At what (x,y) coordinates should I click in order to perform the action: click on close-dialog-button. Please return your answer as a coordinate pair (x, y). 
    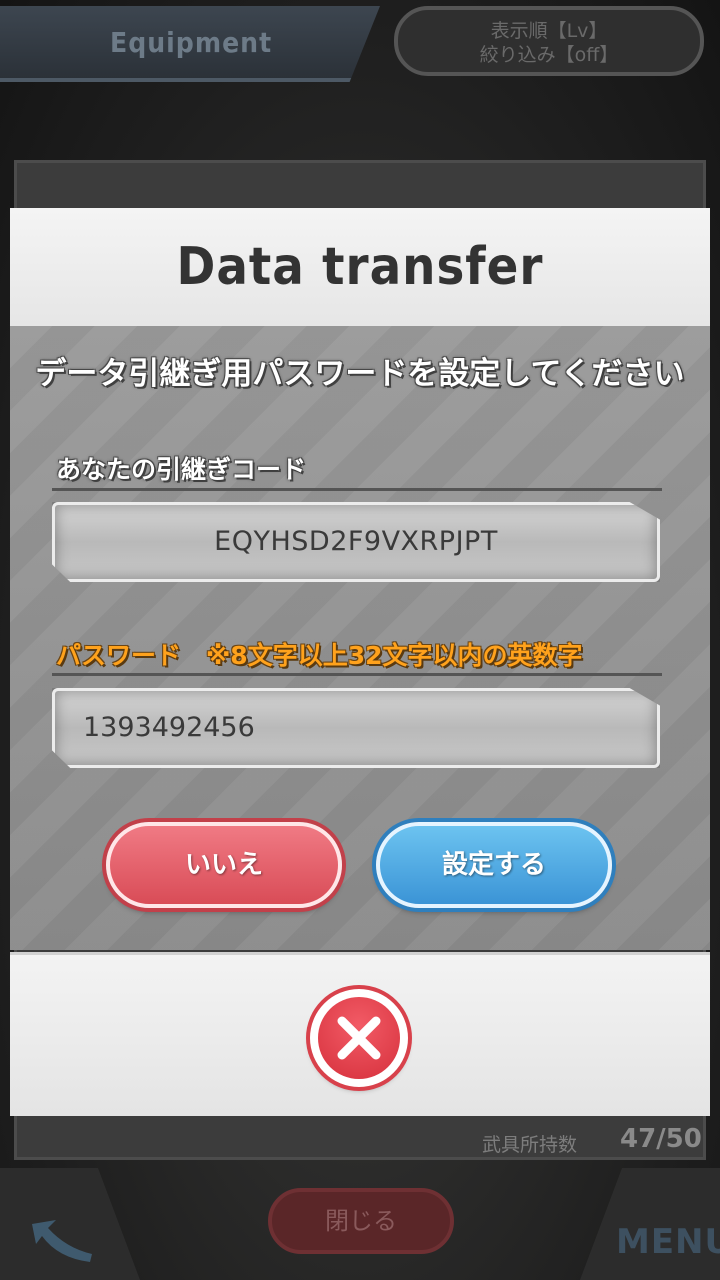
    Looking at the image, I should click on (359, 1038).